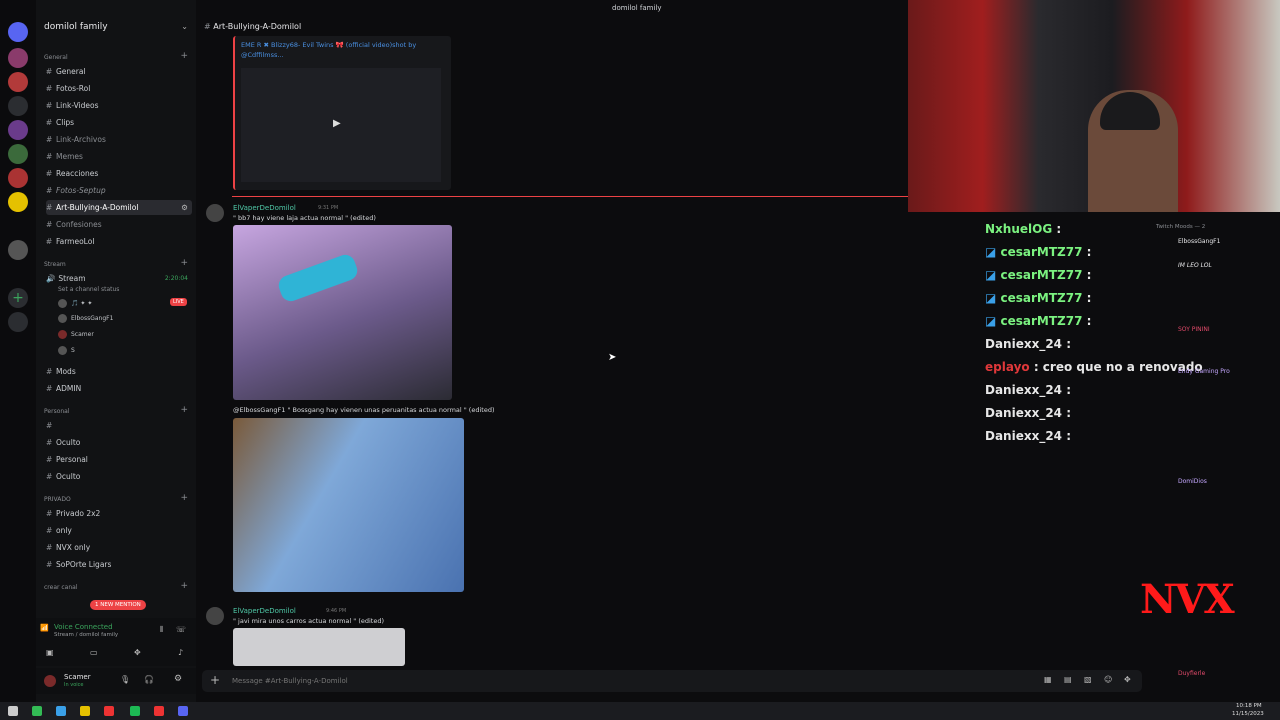 This screenshot has height=720, width=1280. What do you see at coordinates (76, 334) in the screenshot?
I see `voice-user: Scamer` at bounding box center [76, 334].